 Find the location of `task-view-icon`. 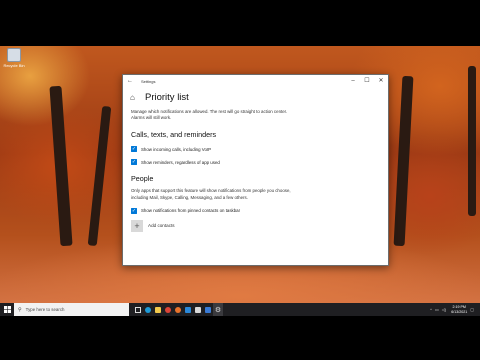

task-view-icon is located at coordinates (138, 309).